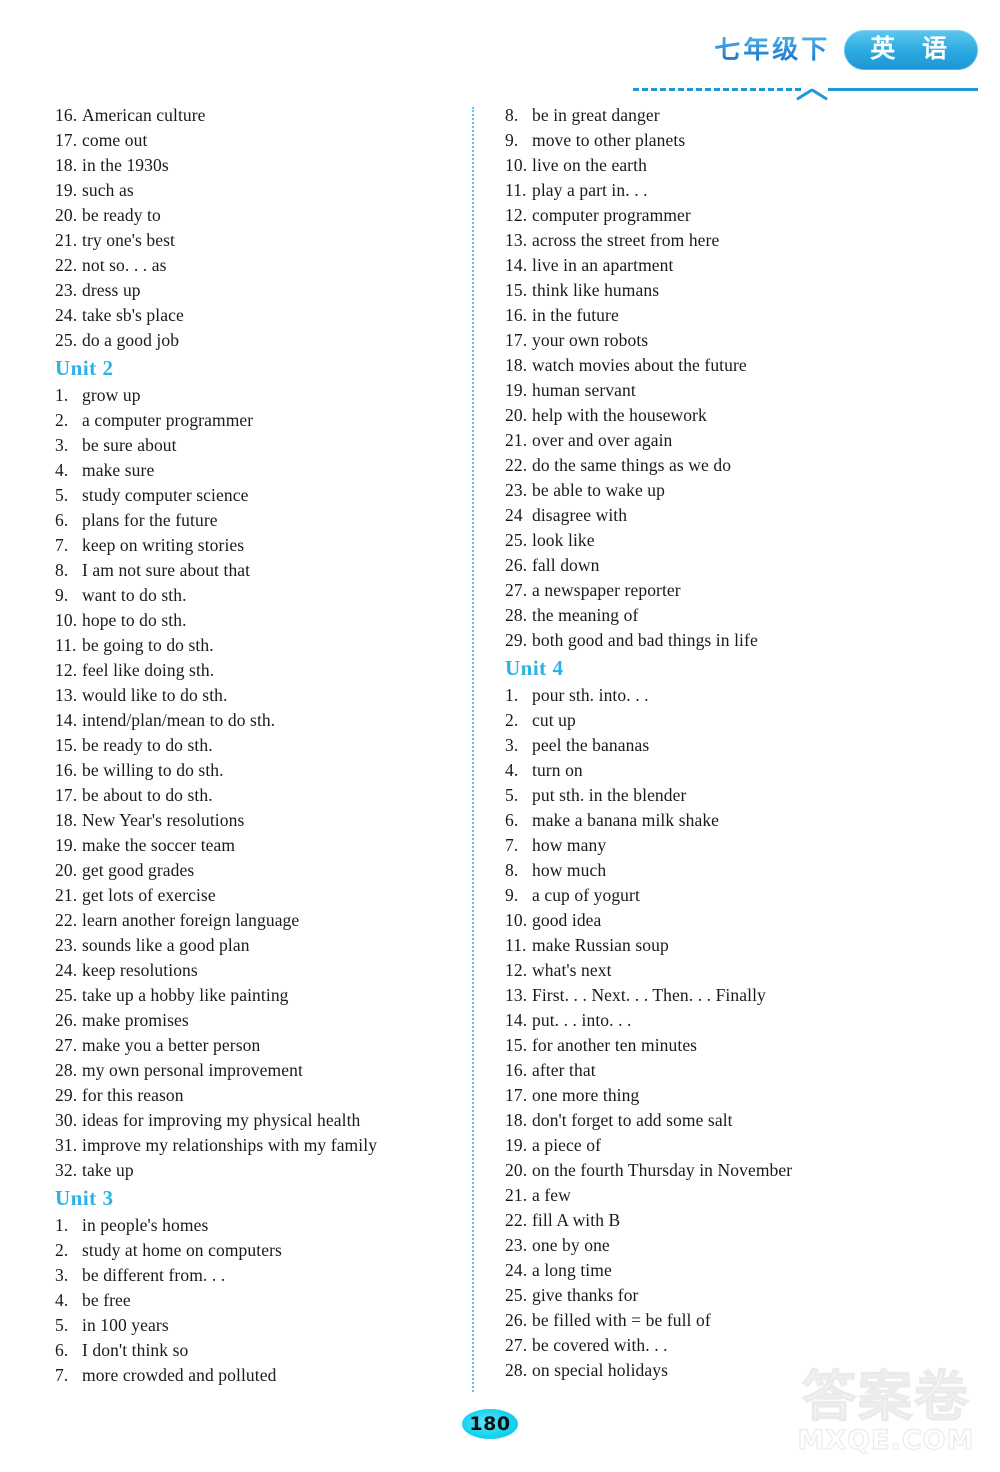 This screenshot has width=1000, height=1472. I want to click on list-item: 4. make sure, so click(255, 470).